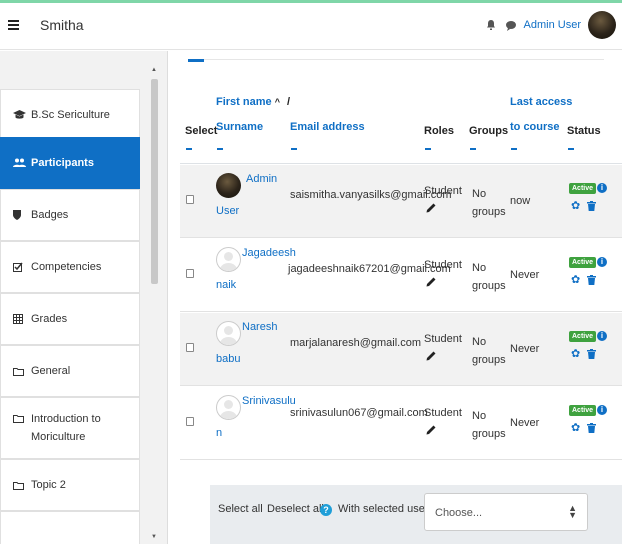 This screenshot has height=544, width=622. Describe the element at coordinates (70, 371) in the screenshot. I see `drawer-item-general: General` at that location.